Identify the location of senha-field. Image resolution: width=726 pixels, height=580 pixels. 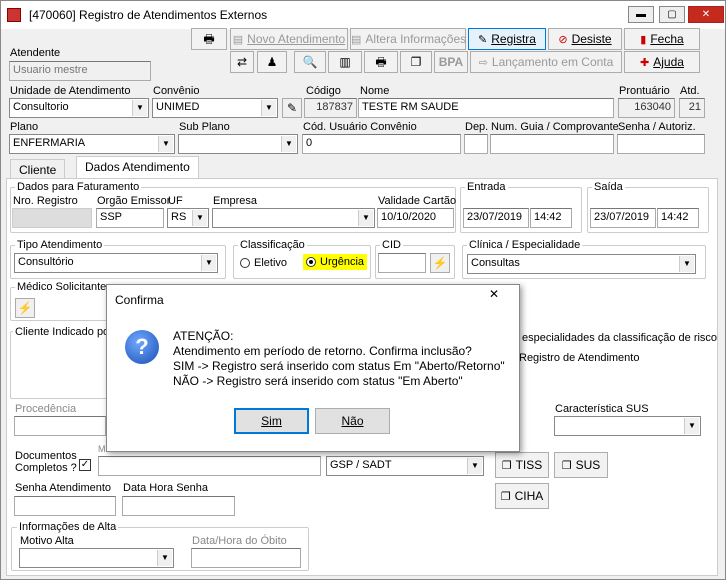
(661, 144).